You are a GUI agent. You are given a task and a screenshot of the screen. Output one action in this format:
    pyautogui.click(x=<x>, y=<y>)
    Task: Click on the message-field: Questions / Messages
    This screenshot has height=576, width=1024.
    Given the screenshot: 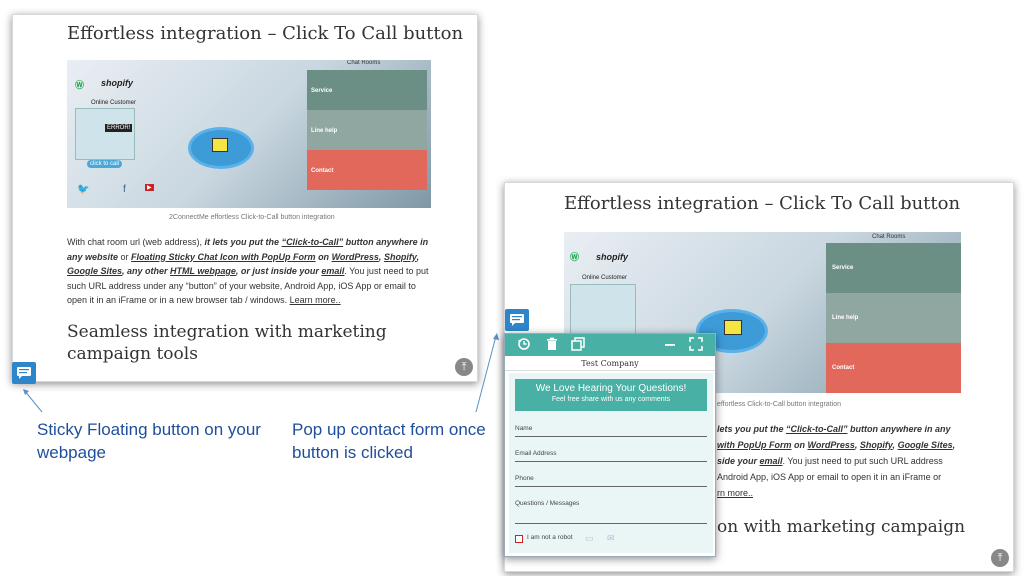 What is the action you would take?
    pyautogui.click(x=611, y=512)
    